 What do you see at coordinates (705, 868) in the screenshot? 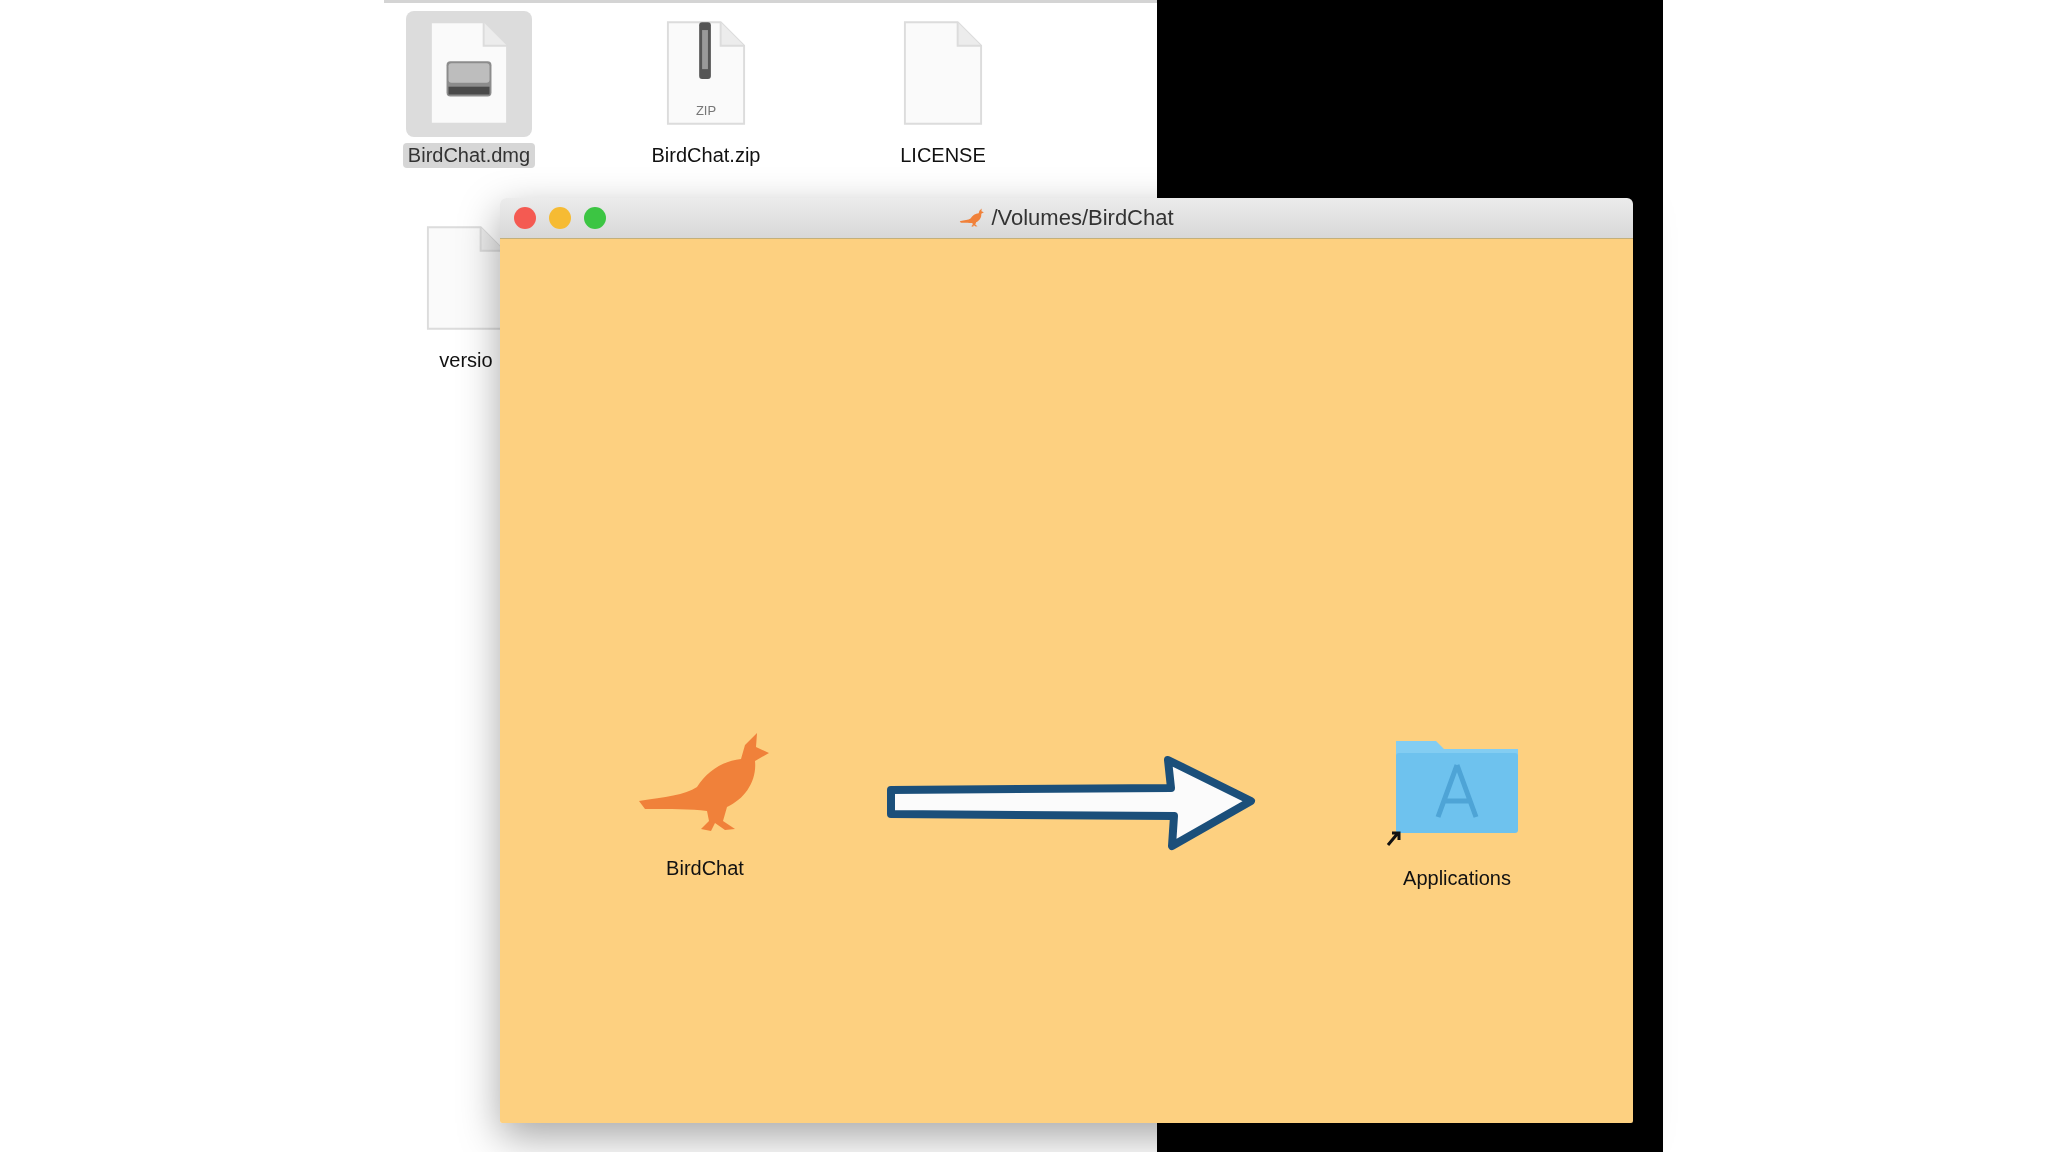
I see `item-name: BirdChat` at bounding box center [705, 868].